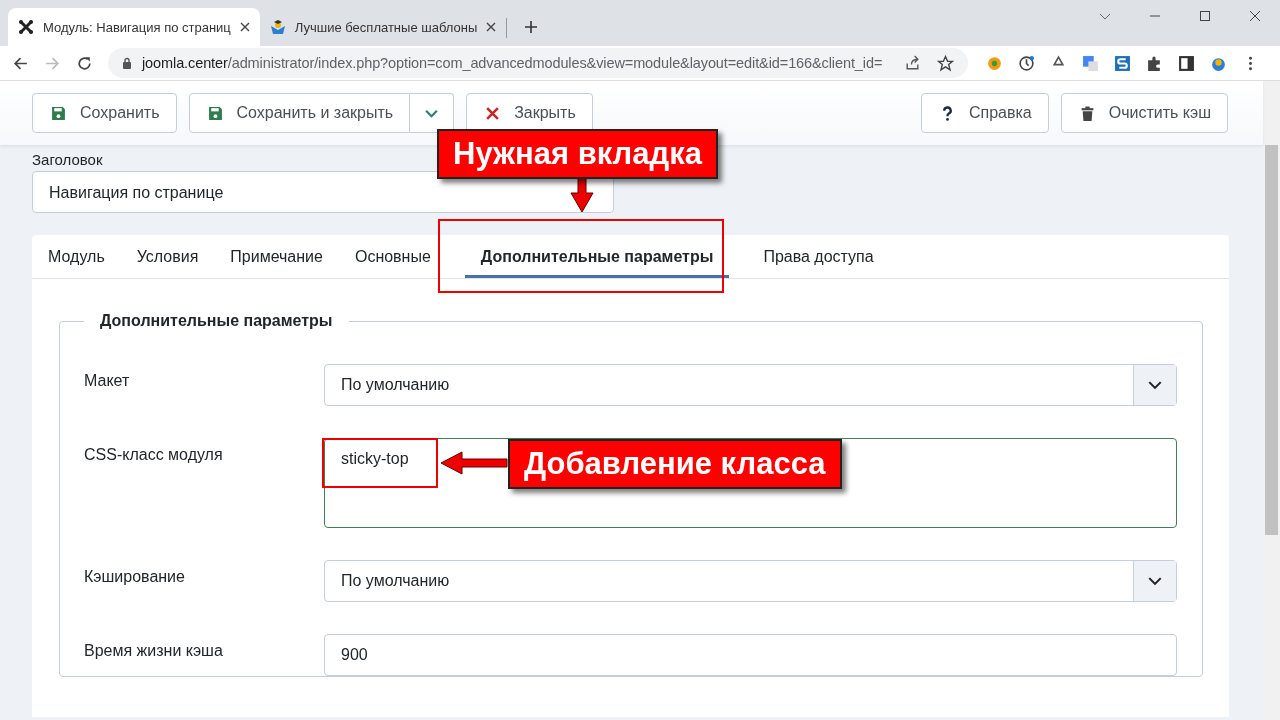  What do you see at coordinates (299, 113) in the screenshot?
I see `toolbar-button: Сохранить и закрыть` at bounding box center [299, 113].